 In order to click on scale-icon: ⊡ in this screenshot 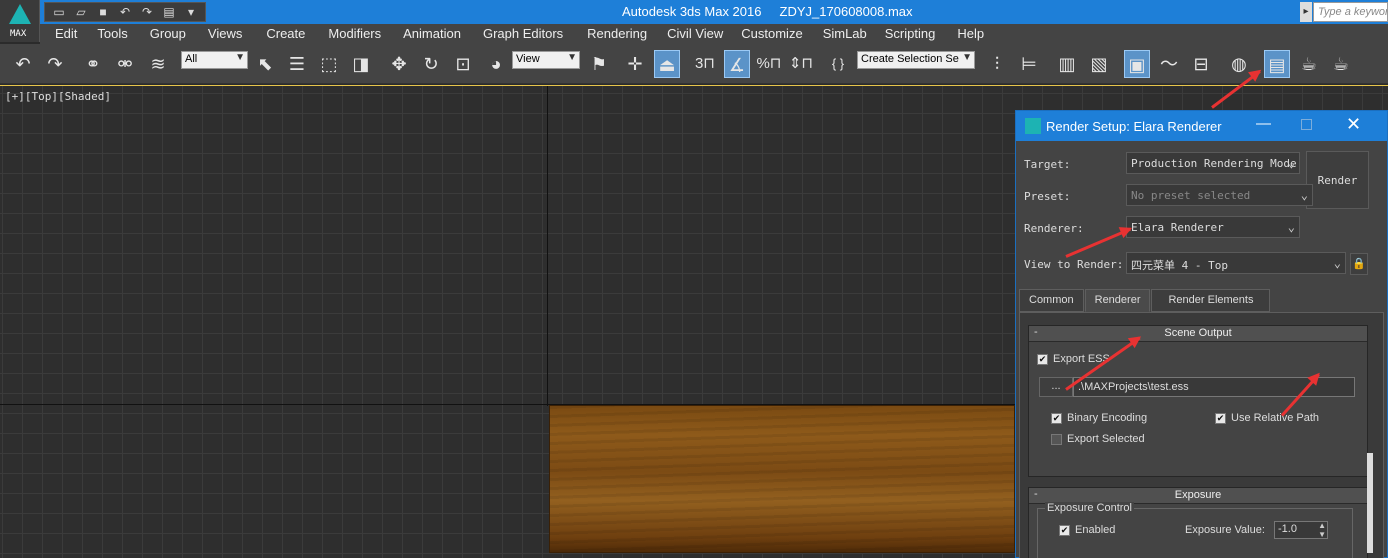, I will do `click(463, 64)`.